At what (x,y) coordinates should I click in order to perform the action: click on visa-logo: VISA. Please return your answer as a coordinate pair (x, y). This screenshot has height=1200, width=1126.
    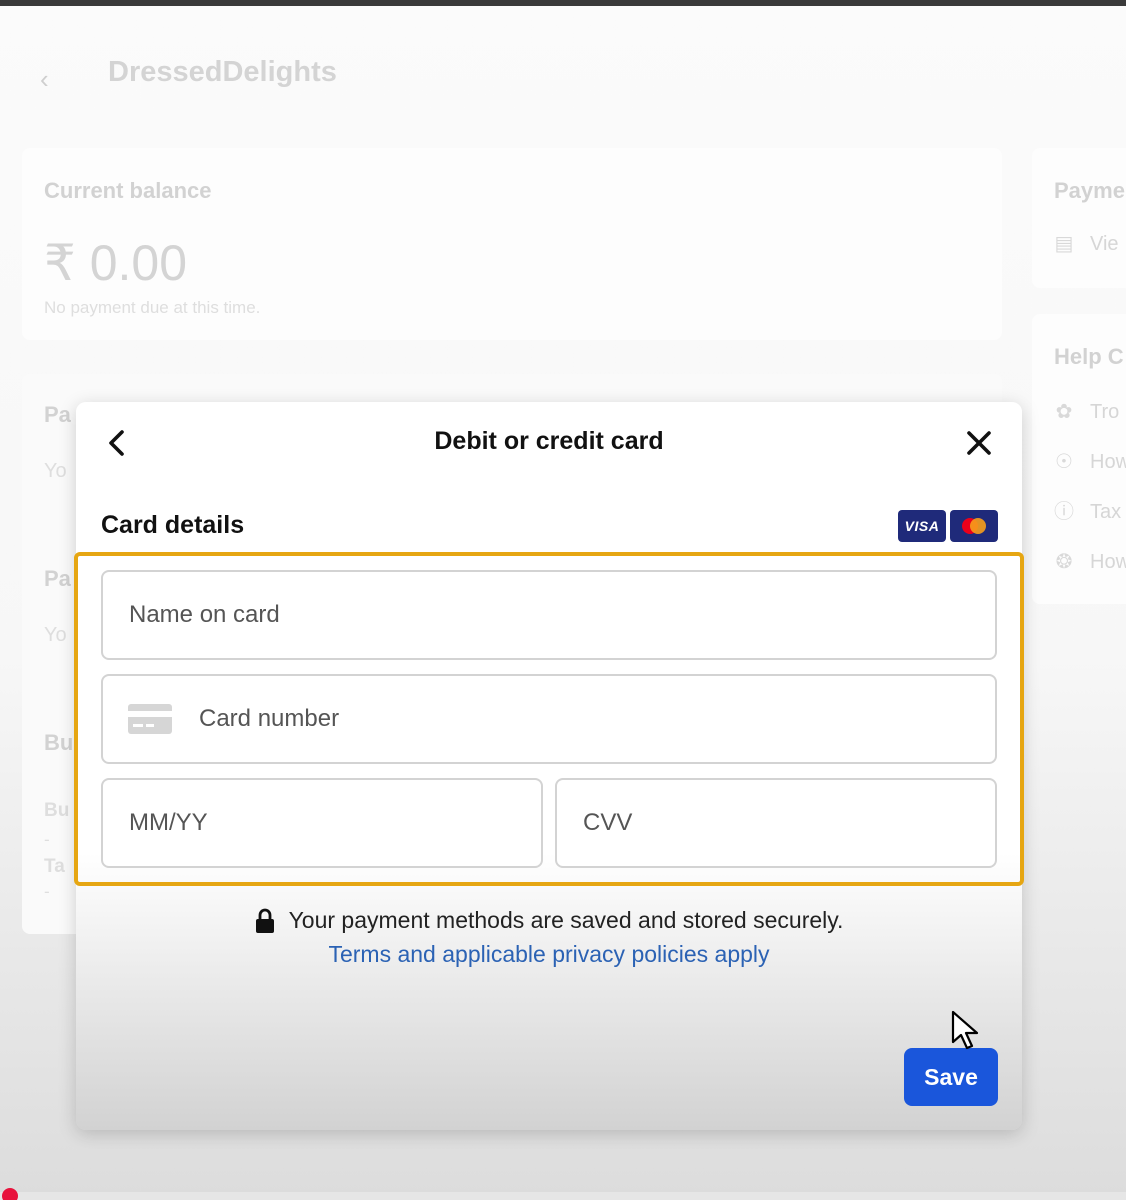
    Looking at the image, I should click on (922, 526).